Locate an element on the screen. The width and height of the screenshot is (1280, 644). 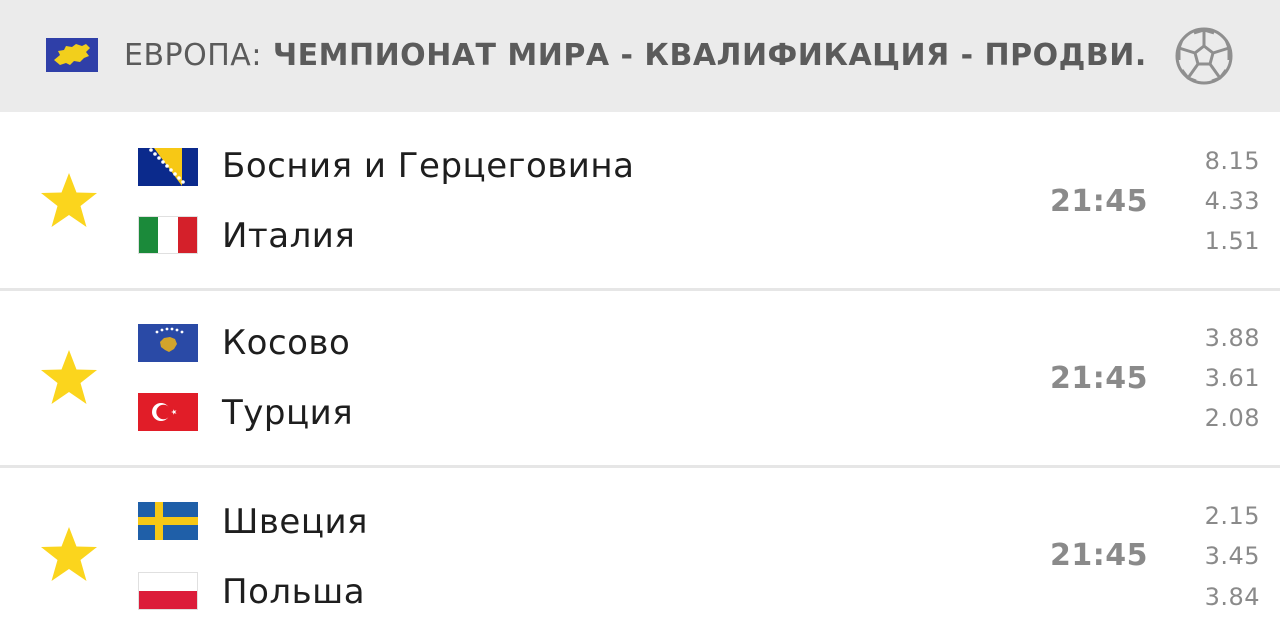
odd-draw: 3.45 is located at coordinates (1220, 556).